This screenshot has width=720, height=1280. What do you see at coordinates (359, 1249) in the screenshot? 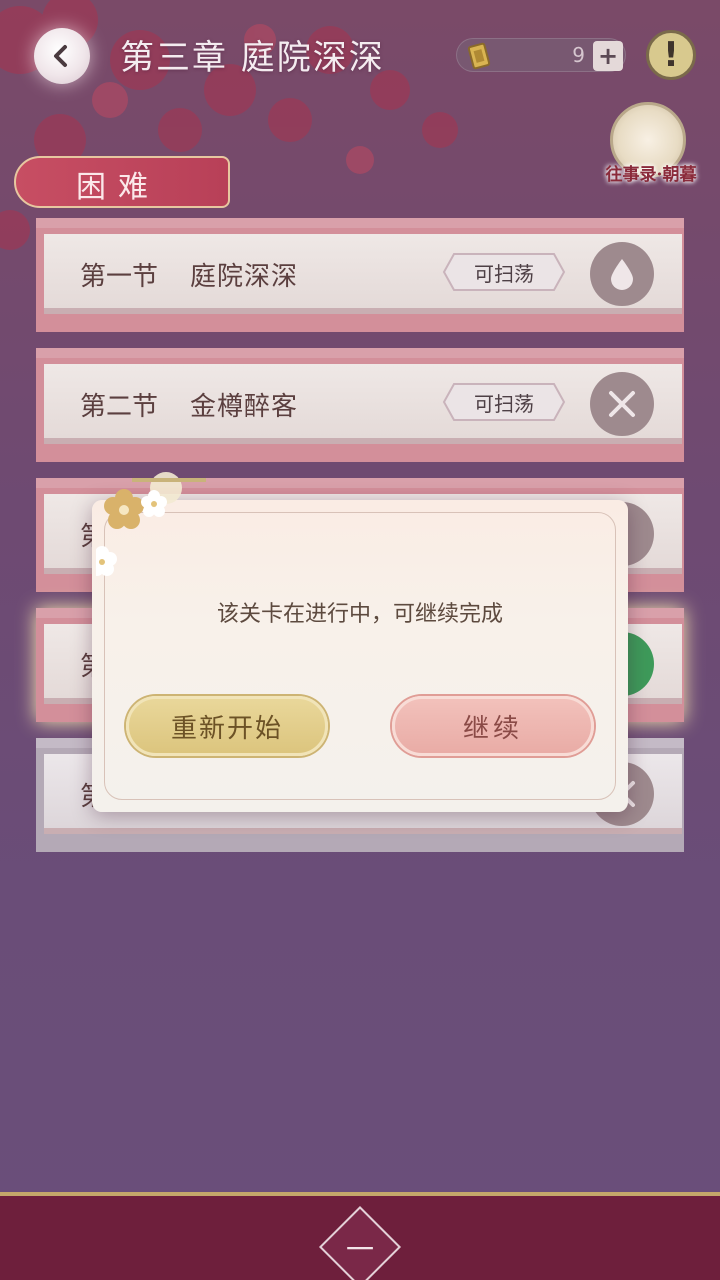
I see `chapter-label: 一` at bounding box center [359, 1249].